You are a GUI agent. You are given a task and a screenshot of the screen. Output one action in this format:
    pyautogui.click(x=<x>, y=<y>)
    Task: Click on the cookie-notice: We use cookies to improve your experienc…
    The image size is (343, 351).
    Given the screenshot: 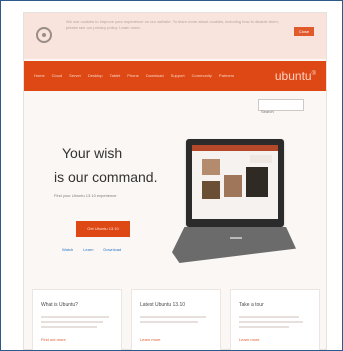 What is the action you would take?
    pyautogui.click(x=175, y=36)
    